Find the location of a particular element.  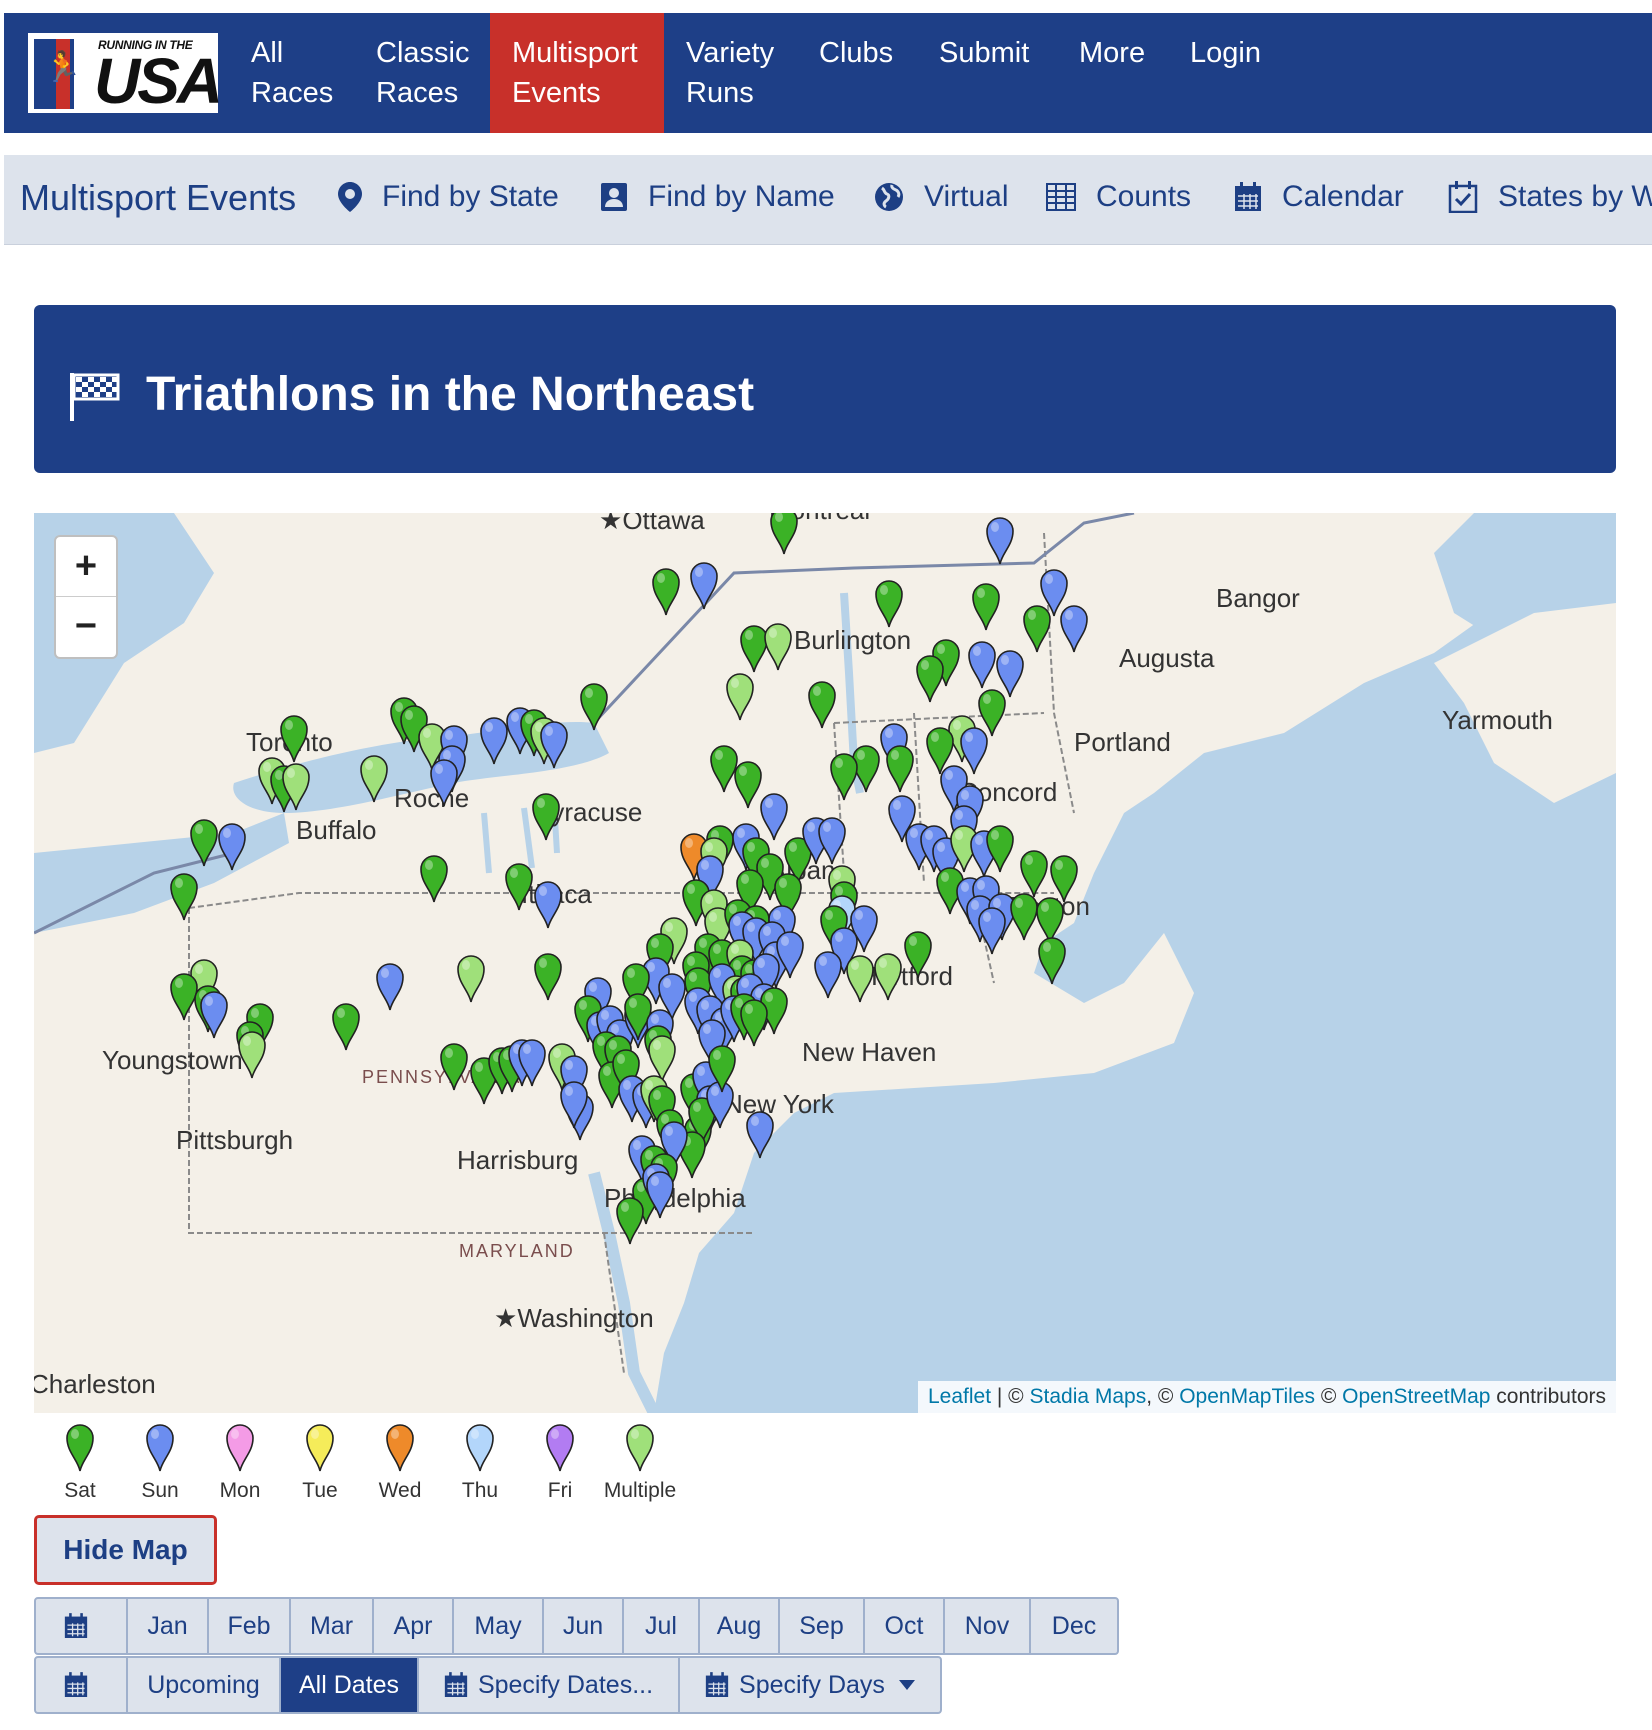

nav-variety-runs: Variety Runs is located at coordinates (730, 73).